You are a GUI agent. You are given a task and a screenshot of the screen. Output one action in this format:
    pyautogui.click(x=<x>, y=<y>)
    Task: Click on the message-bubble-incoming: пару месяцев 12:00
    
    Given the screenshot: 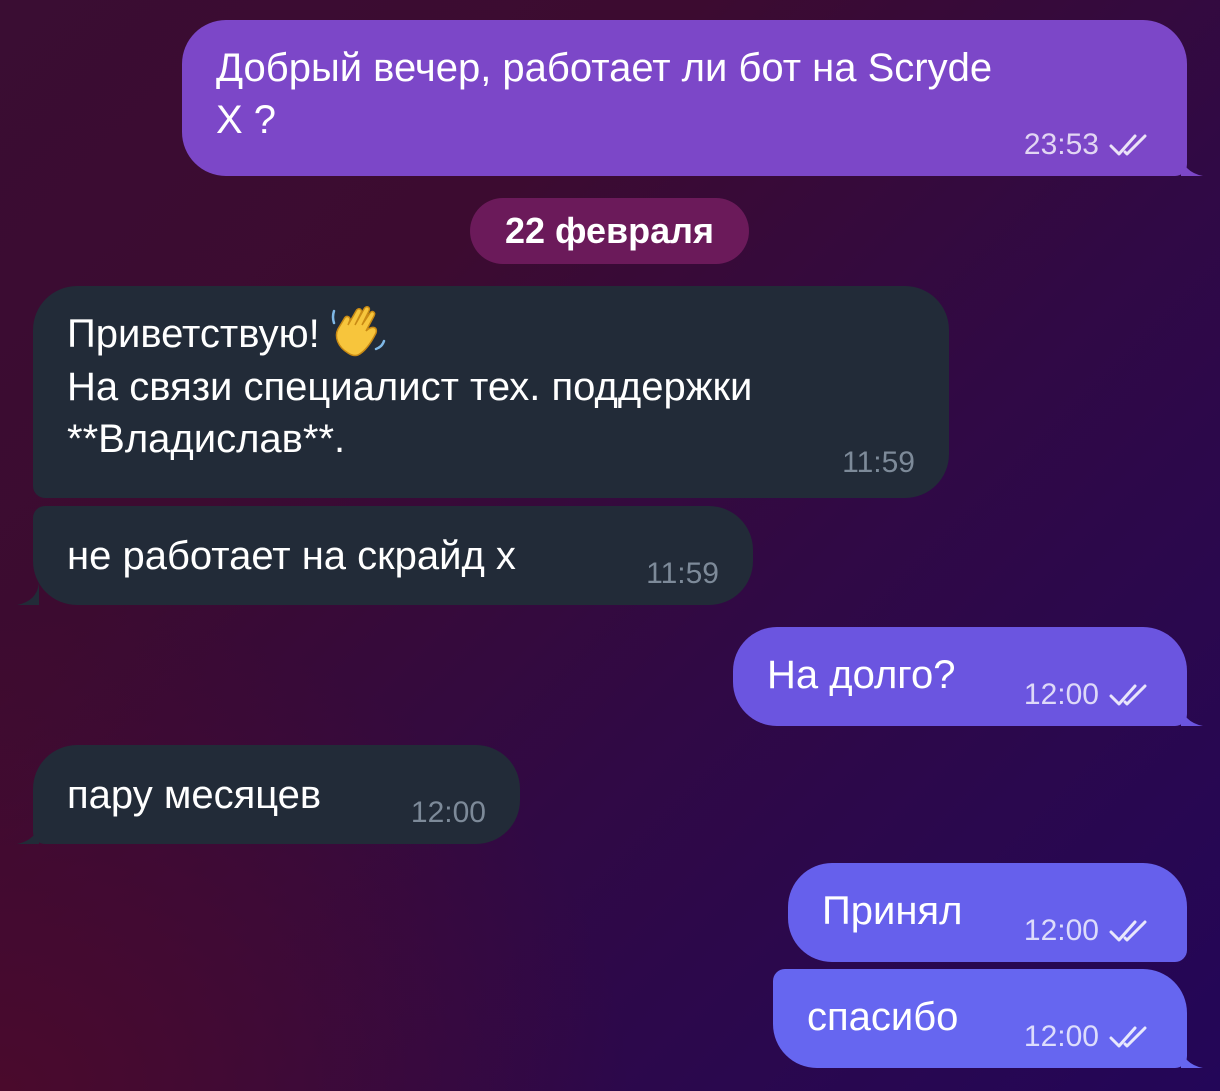 What is the action you would take?
    pyautogui.click(x=268, y=794)
    